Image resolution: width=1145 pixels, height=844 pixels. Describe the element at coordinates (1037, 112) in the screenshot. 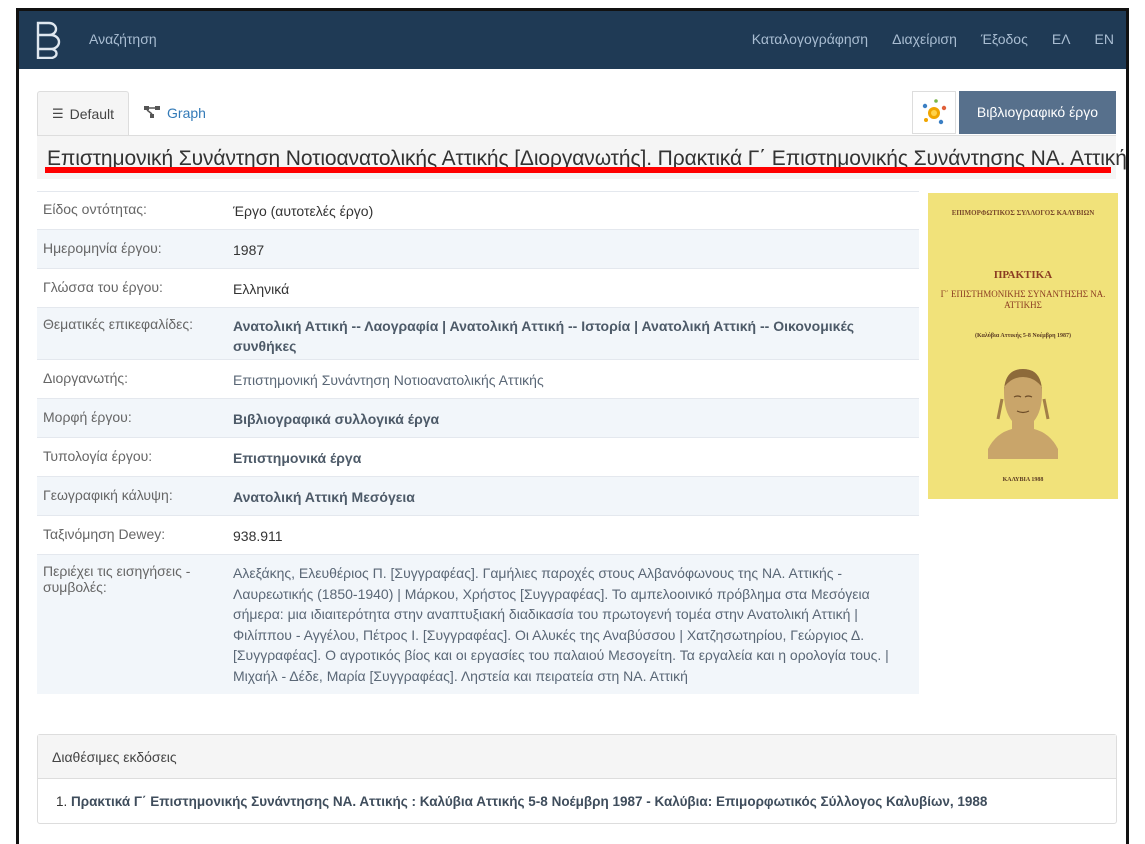

I see `entity-type-button: Βιβλιογραφικό έργο` at that location.